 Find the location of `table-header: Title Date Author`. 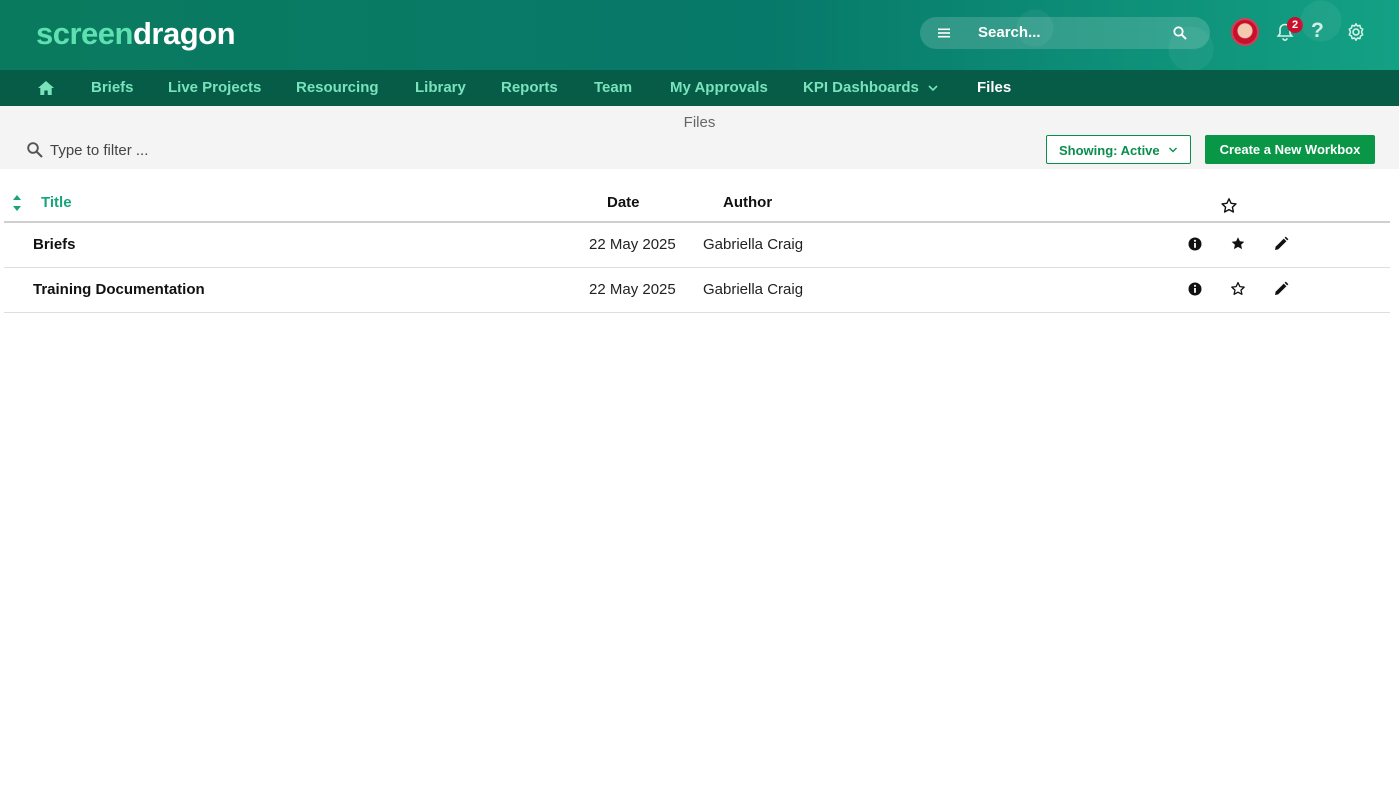

table-header: Title Date Author is located at coordinates (697, 203).